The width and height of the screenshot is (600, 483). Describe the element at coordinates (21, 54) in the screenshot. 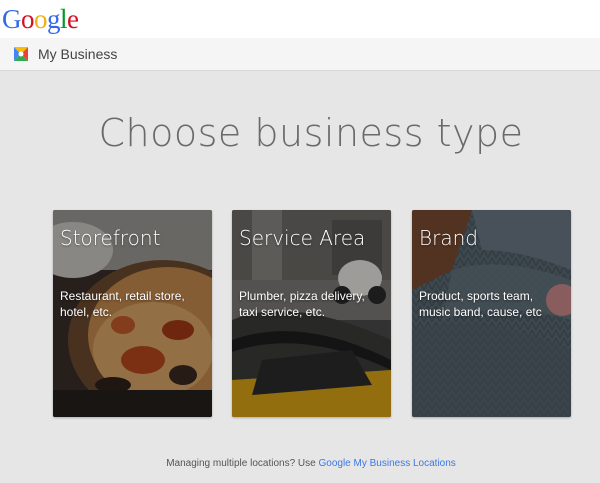

I see `google-my-business-icon` at that location.